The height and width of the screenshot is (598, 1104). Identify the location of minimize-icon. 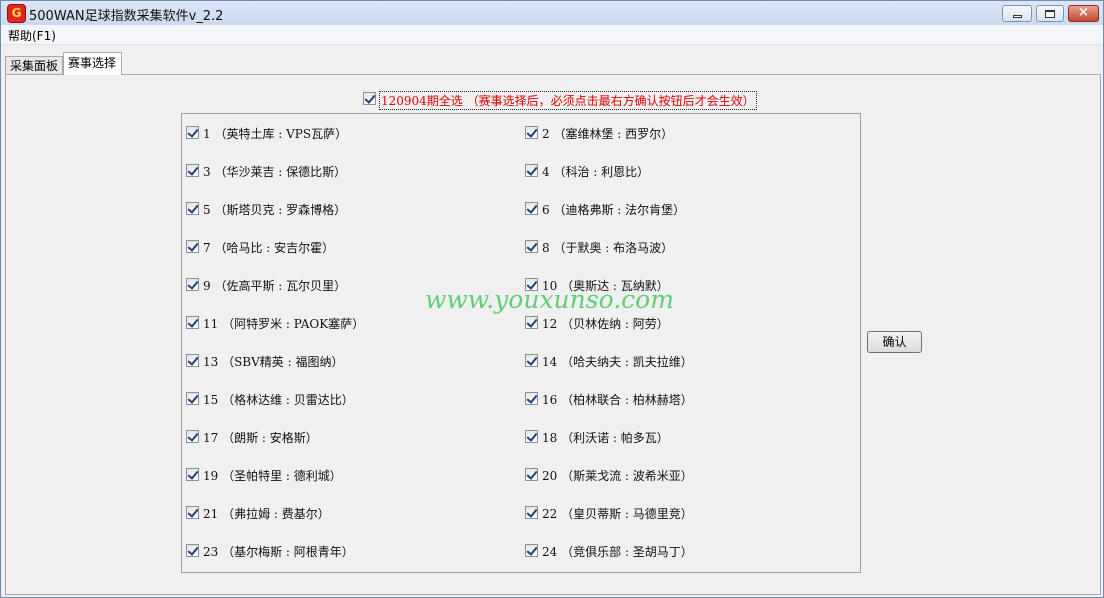
(1017, 16).